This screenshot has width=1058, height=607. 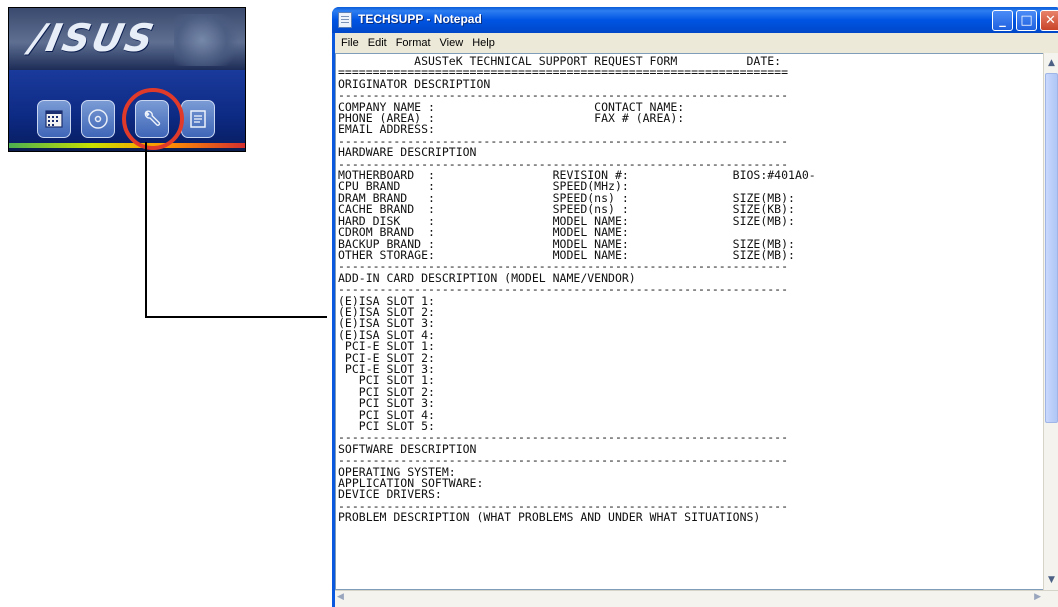 I want to click on document-line: (E)ISA SLOT 2:, so click(x=386, y=311).